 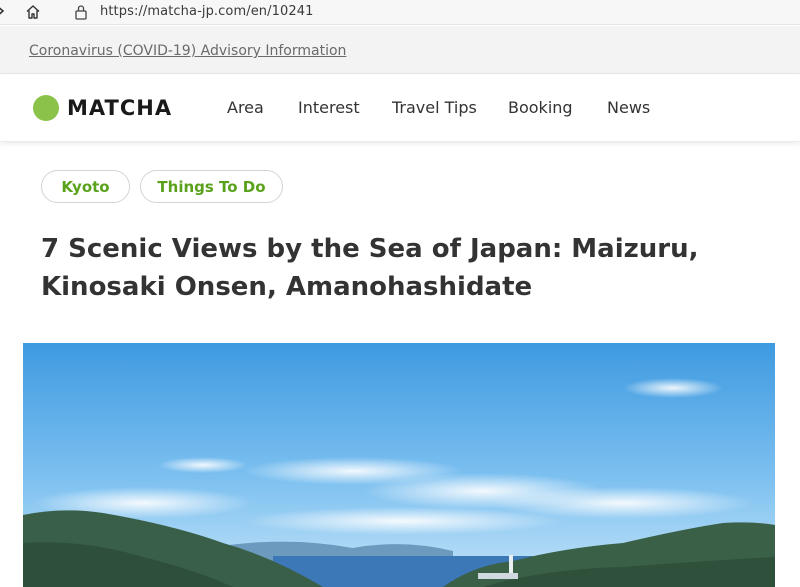 What do you see at coordinates (211, 186) in the screenshot?
I see `tag-things-to-do: Things To Do` at bounding box center [211, 186].